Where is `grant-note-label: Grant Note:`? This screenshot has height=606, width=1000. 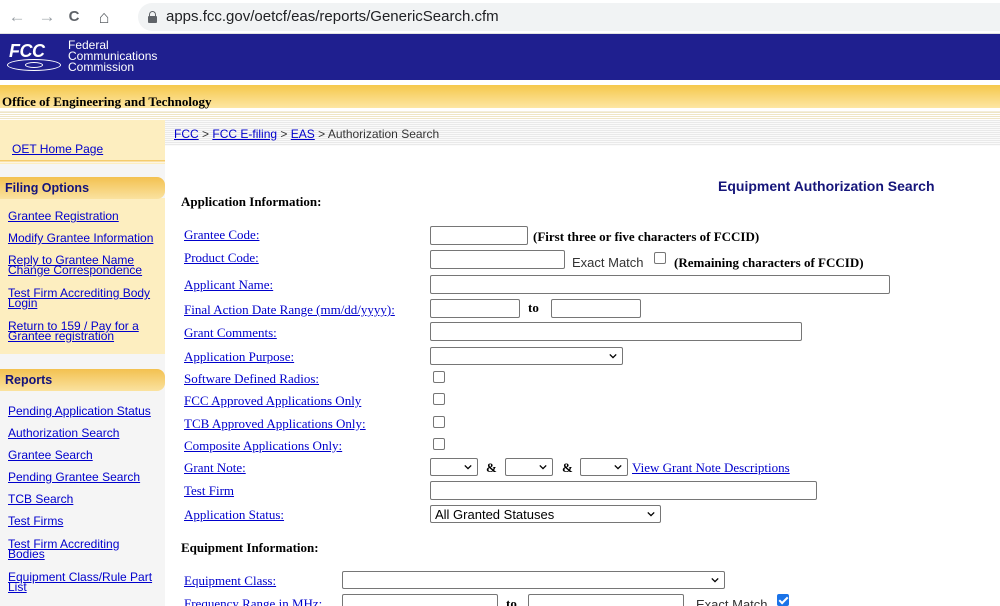
grant-note-label: Grant Note: is located at coordinates (215, 468).